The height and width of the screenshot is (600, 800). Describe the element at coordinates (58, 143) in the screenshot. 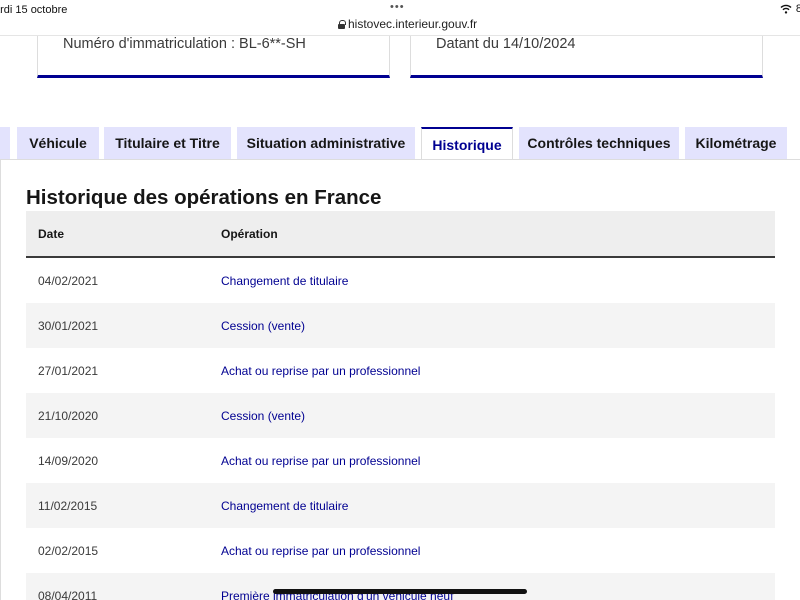

I see `tab-vehicule: Véhicule` at that location.